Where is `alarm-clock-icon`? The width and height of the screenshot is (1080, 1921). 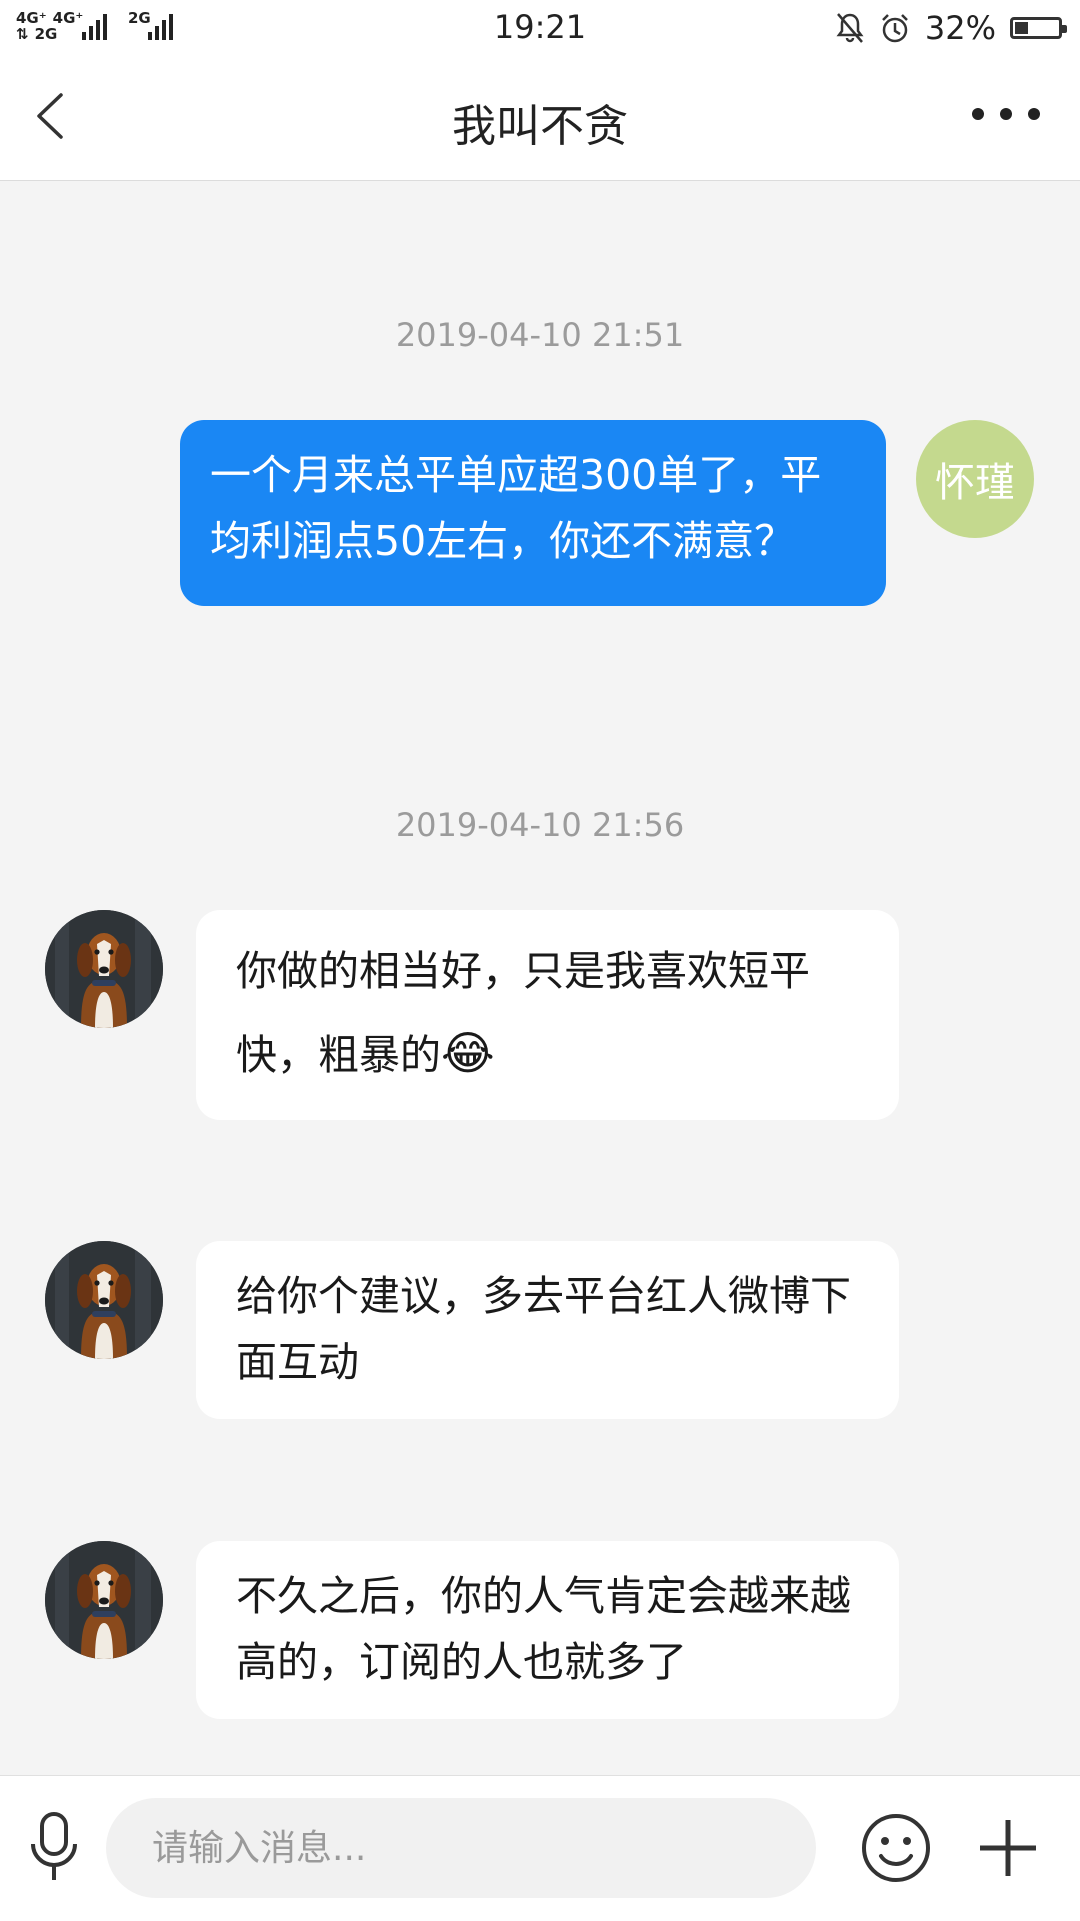
alarm-clock-icon is located at coordinates (894, 28).